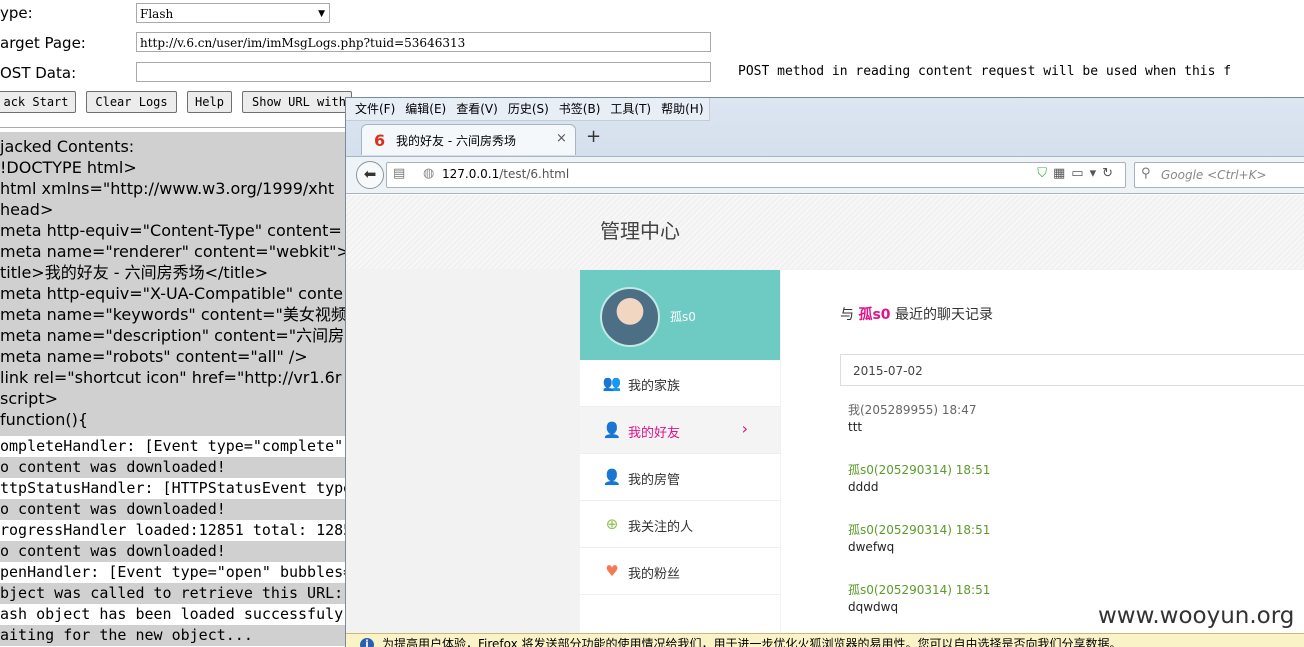 This screenshot has width=1304, height=647. Describe the element at coordinates (173, 488) in the screenshot. I see `log-line: ttpStatusHandler: [HTTPStatusEvent type=` at that location.